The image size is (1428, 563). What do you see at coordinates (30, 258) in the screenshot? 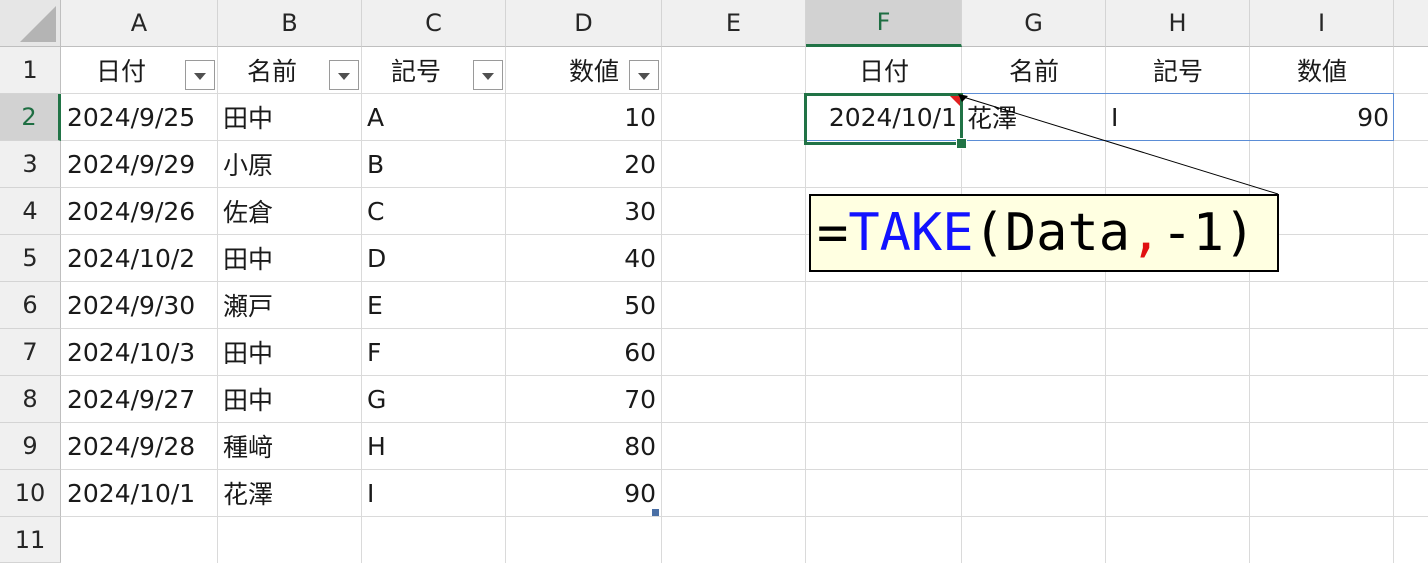
I see `row-header-5: 5` at bounding box center [30, 258].